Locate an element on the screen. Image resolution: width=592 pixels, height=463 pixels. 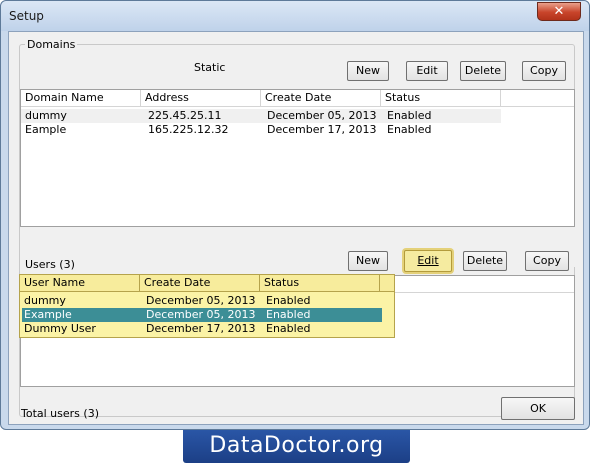
domain-name-cell: Eample is located at coordinates (46, 129).